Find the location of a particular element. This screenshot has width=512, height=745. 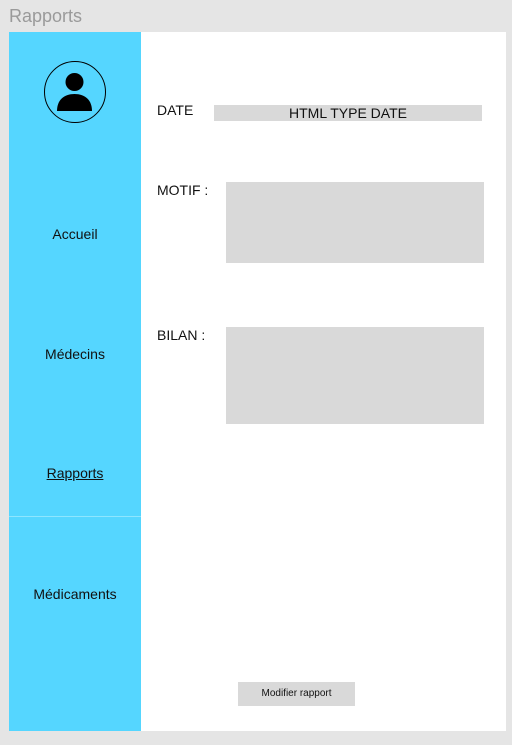

bilan-field is located at coordinates (355, 375).